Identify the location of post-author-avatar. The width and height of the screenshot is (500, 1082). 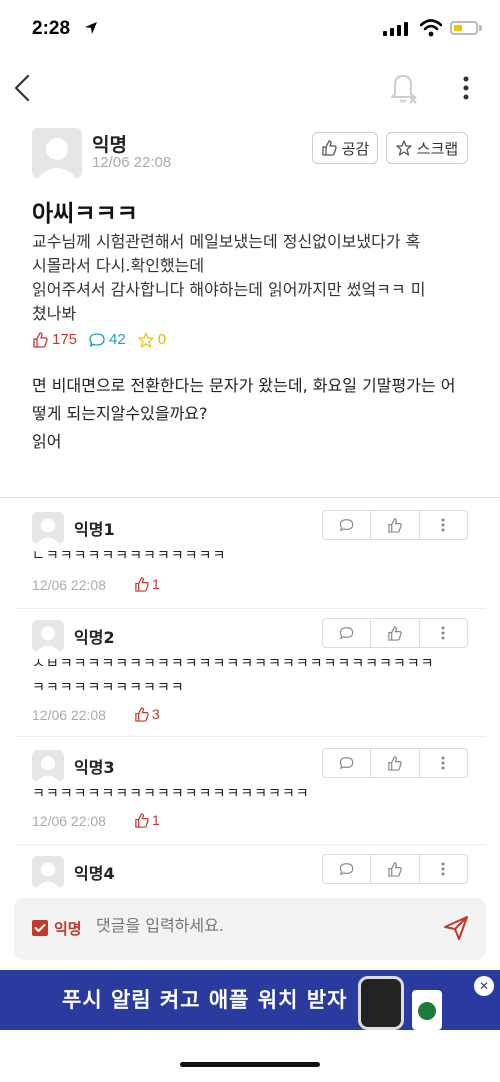
(57, 153).